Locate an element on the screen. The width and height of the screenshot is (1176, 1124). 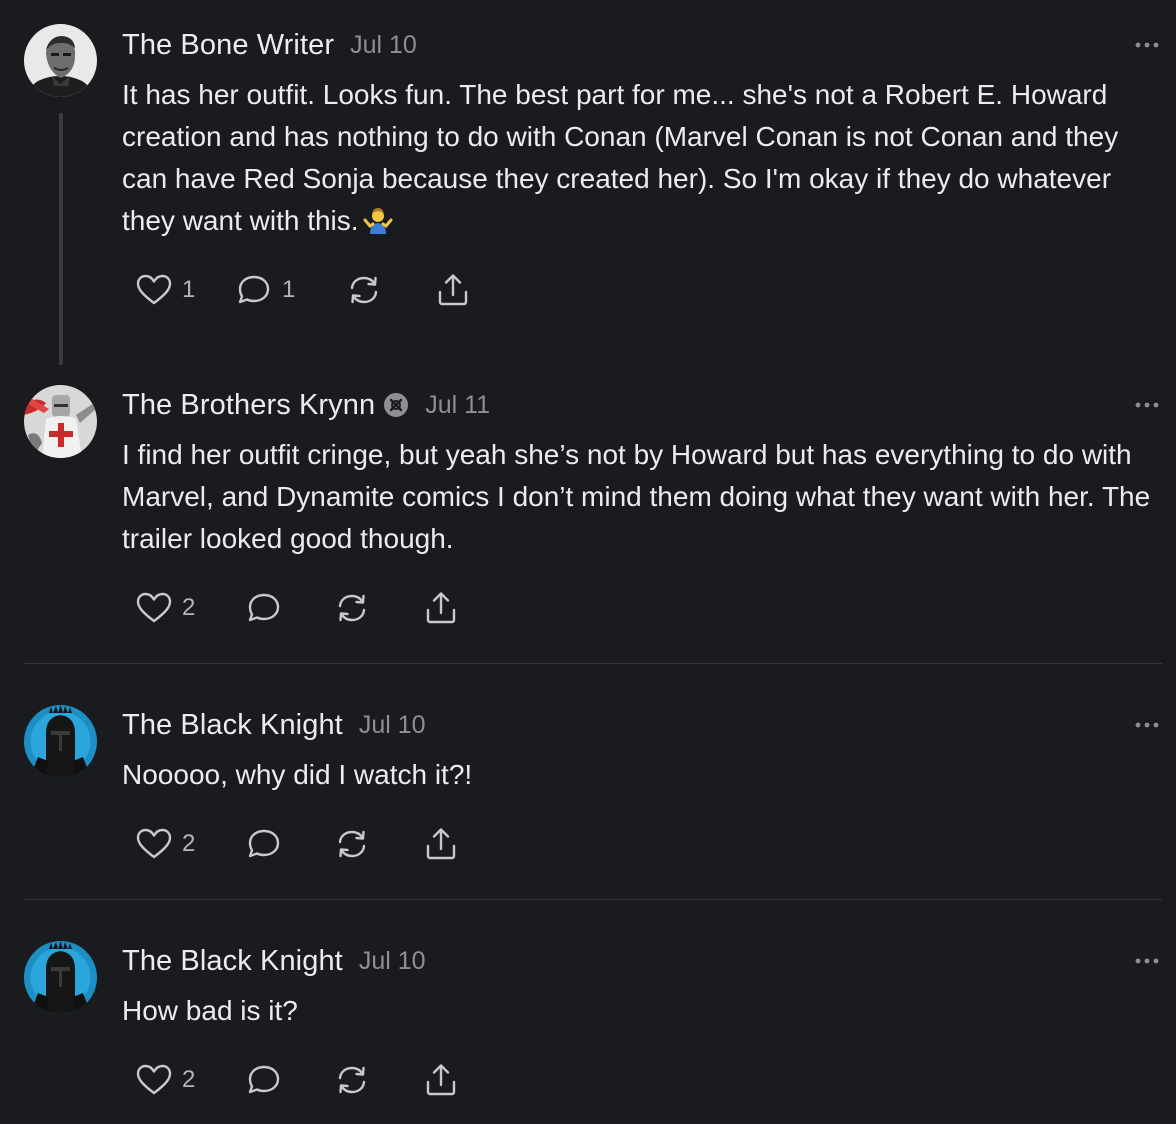
comment-header: The Bone Writer Jul 10 is located at coordinates (269, 45).